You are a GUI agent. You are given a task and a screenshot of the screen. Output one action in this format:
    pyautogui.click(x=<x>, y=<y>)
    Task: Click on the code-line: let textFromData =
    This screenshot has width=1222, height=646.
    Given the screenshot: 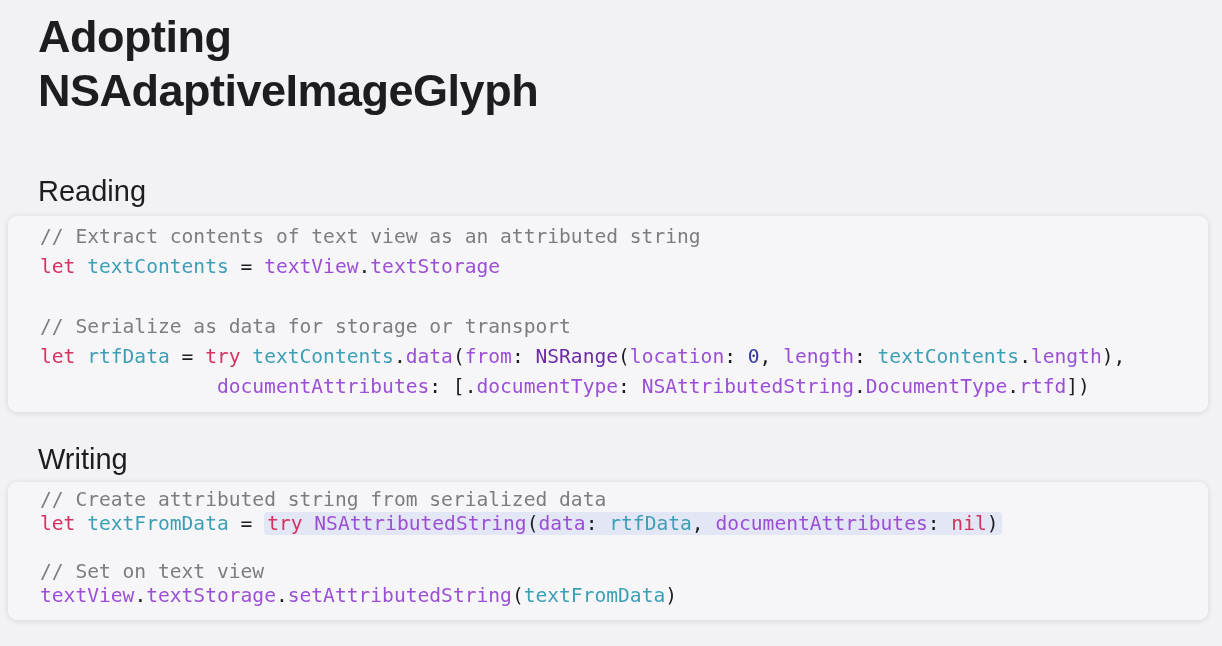 What is the action you would take?
    pyautogui.click(x=147, y=523)
    